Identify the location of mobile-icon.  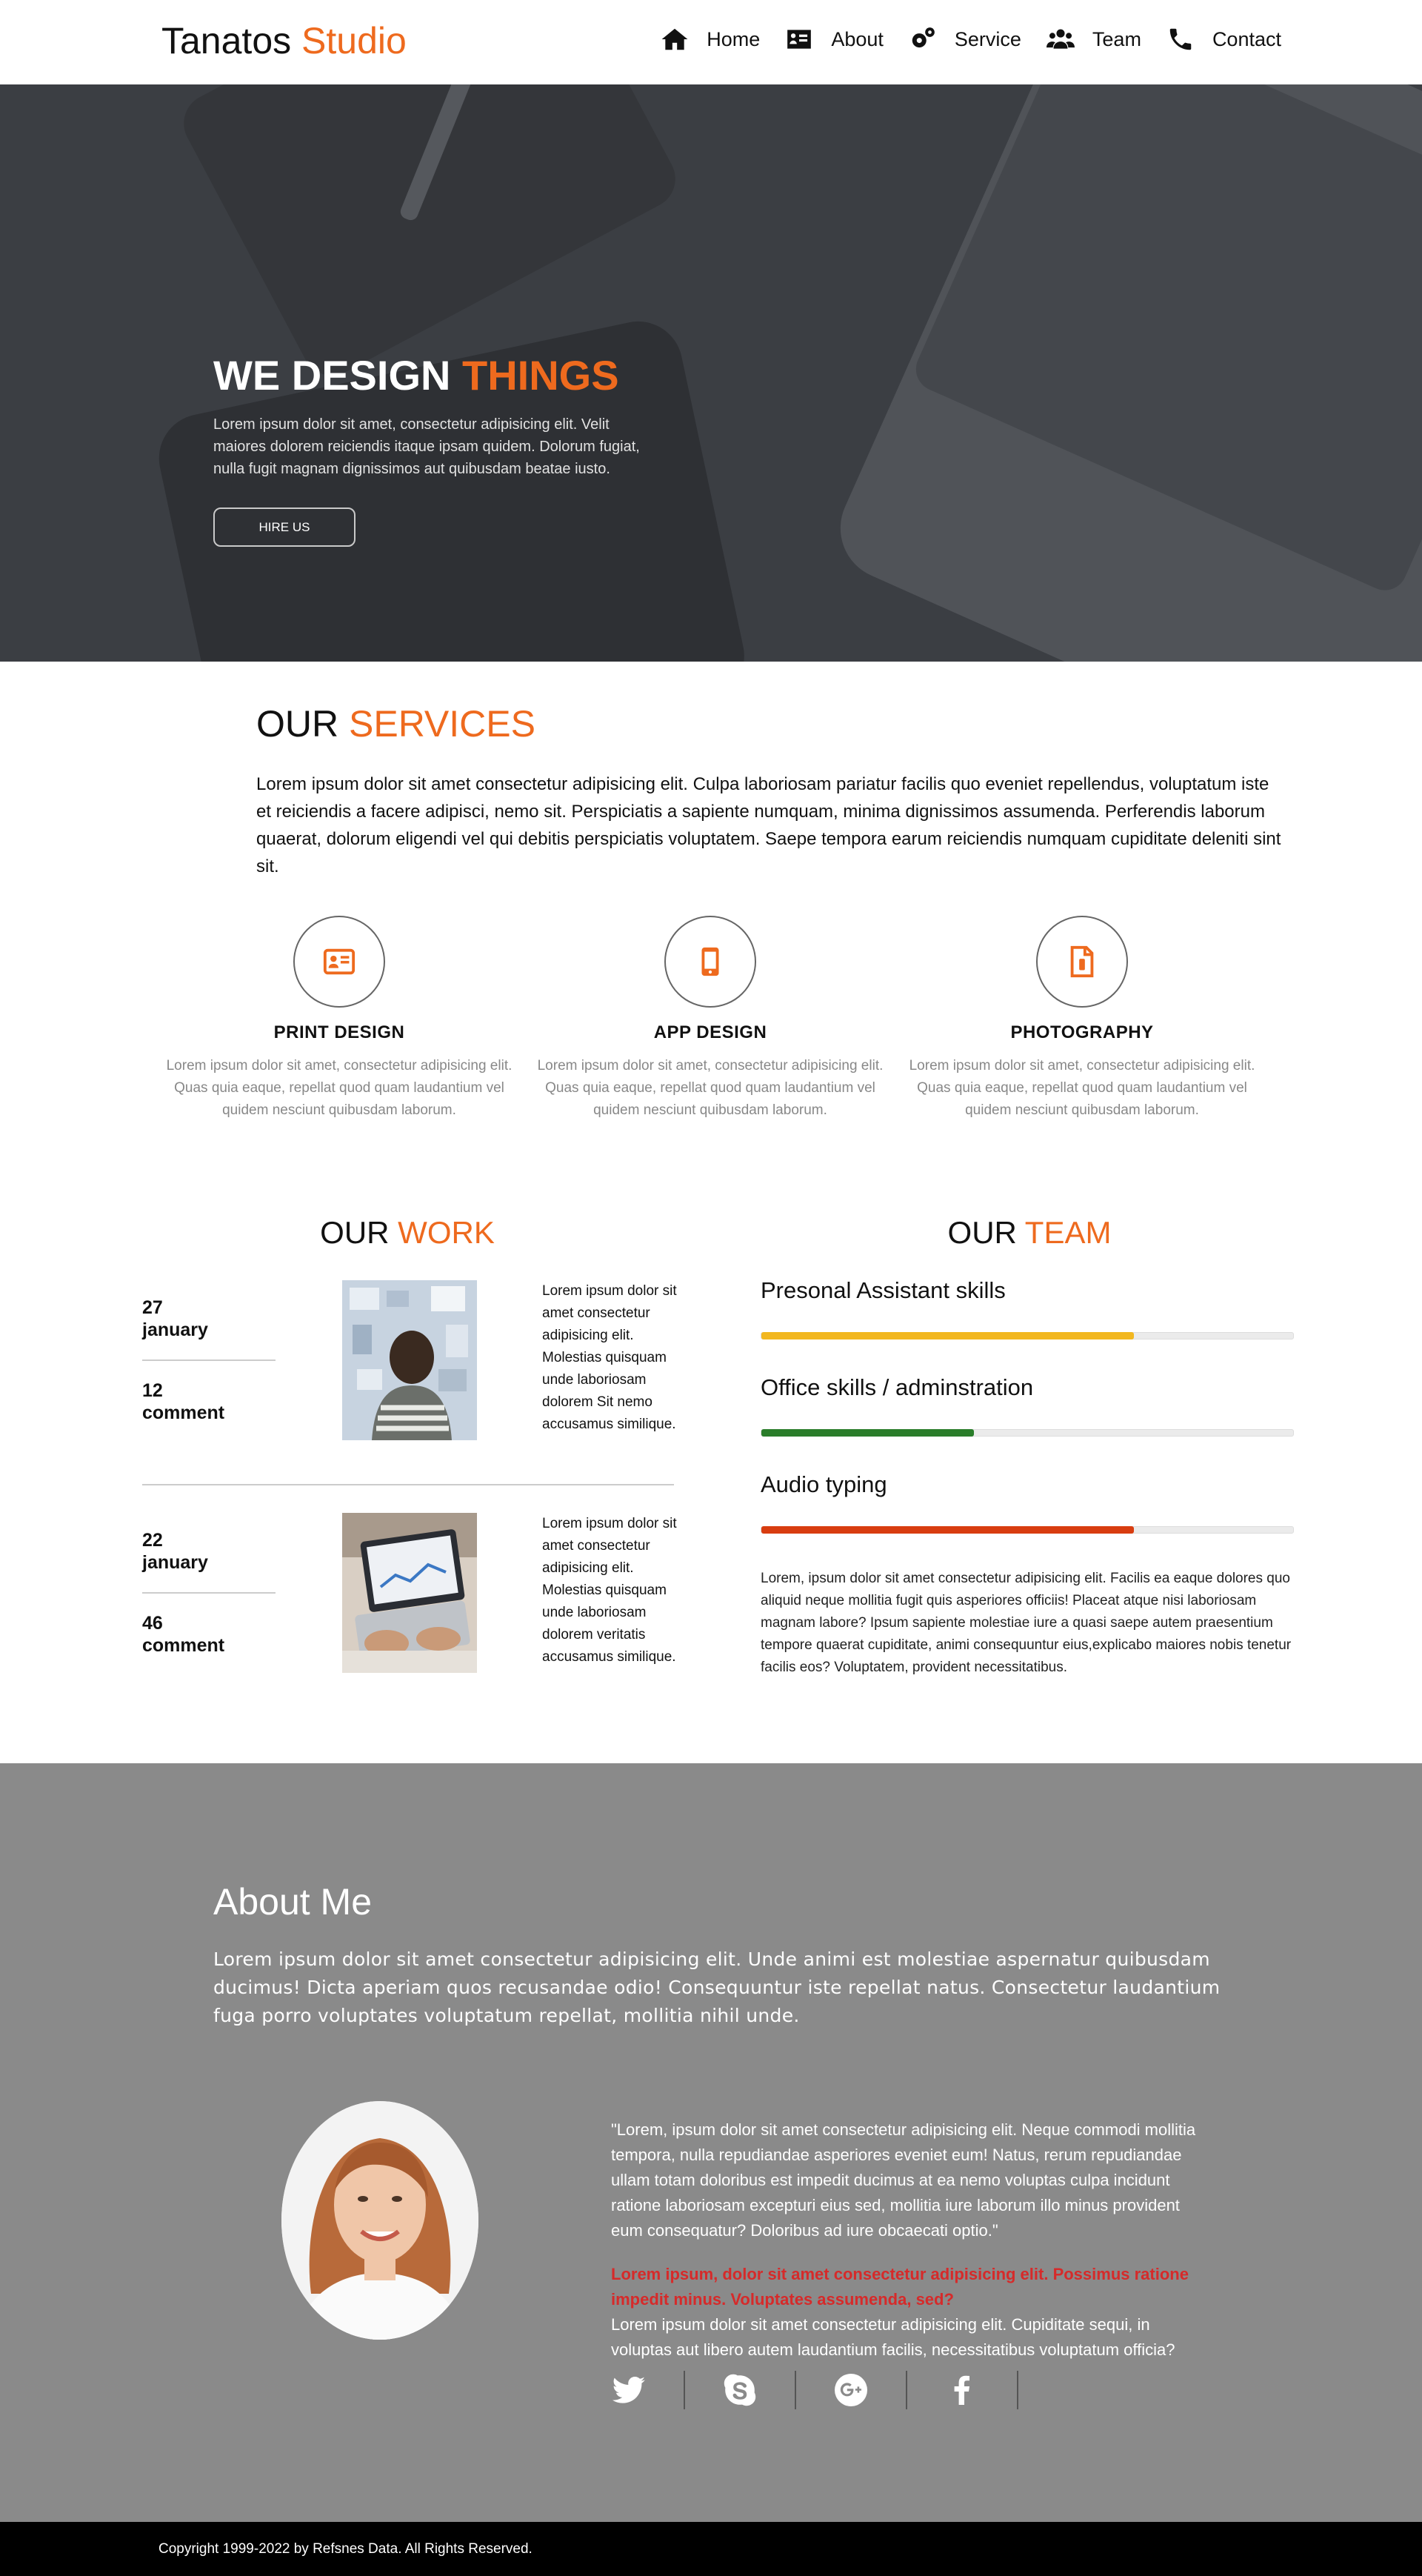
(710, 961).